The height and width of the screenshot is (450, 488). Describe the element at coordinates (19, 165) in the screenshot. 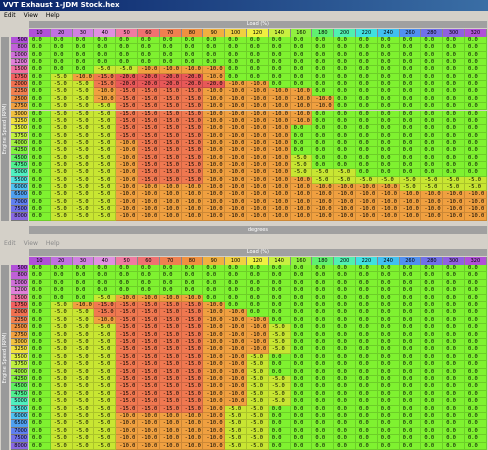

I see `rpm-row-header: 4750` at that location.